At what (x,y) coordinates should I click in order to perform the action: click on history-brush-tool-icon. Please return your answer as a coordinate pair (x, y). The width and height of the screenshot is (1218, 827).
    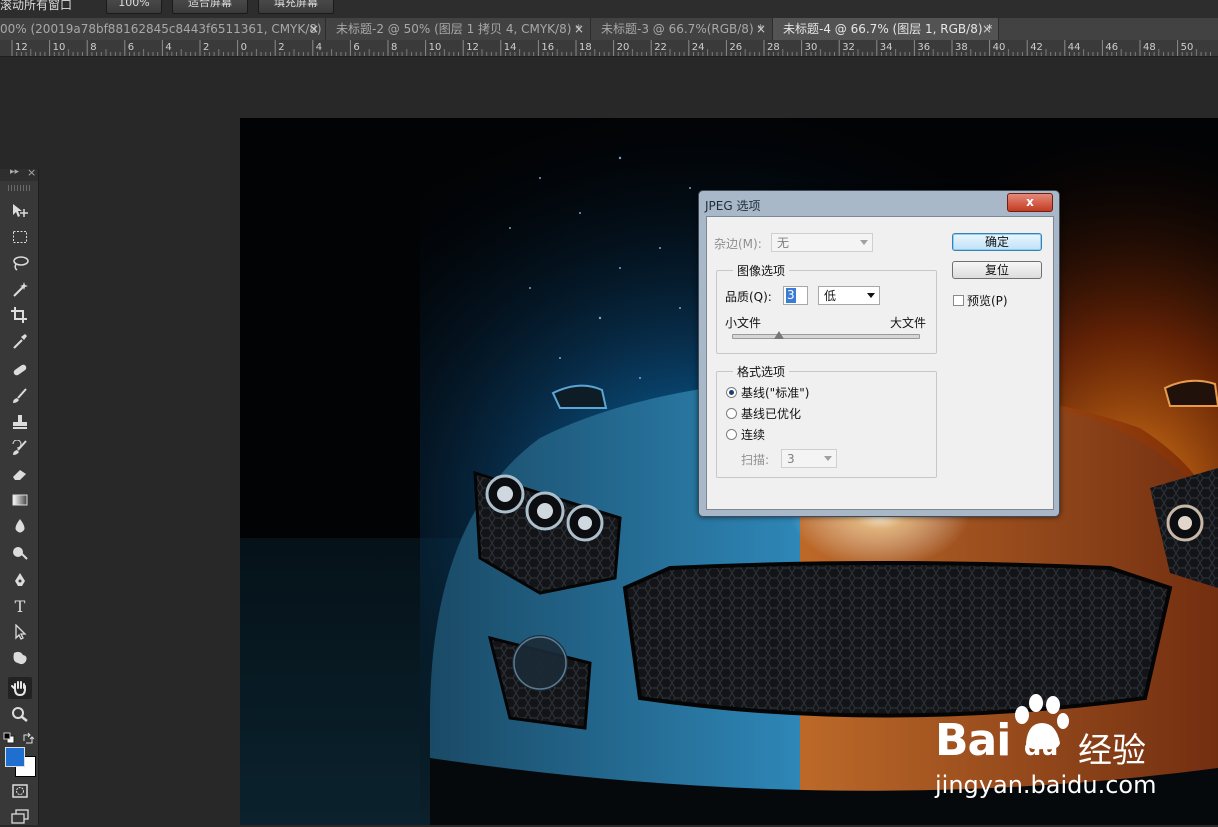
    Looking at the image, I should click on (20, 448).